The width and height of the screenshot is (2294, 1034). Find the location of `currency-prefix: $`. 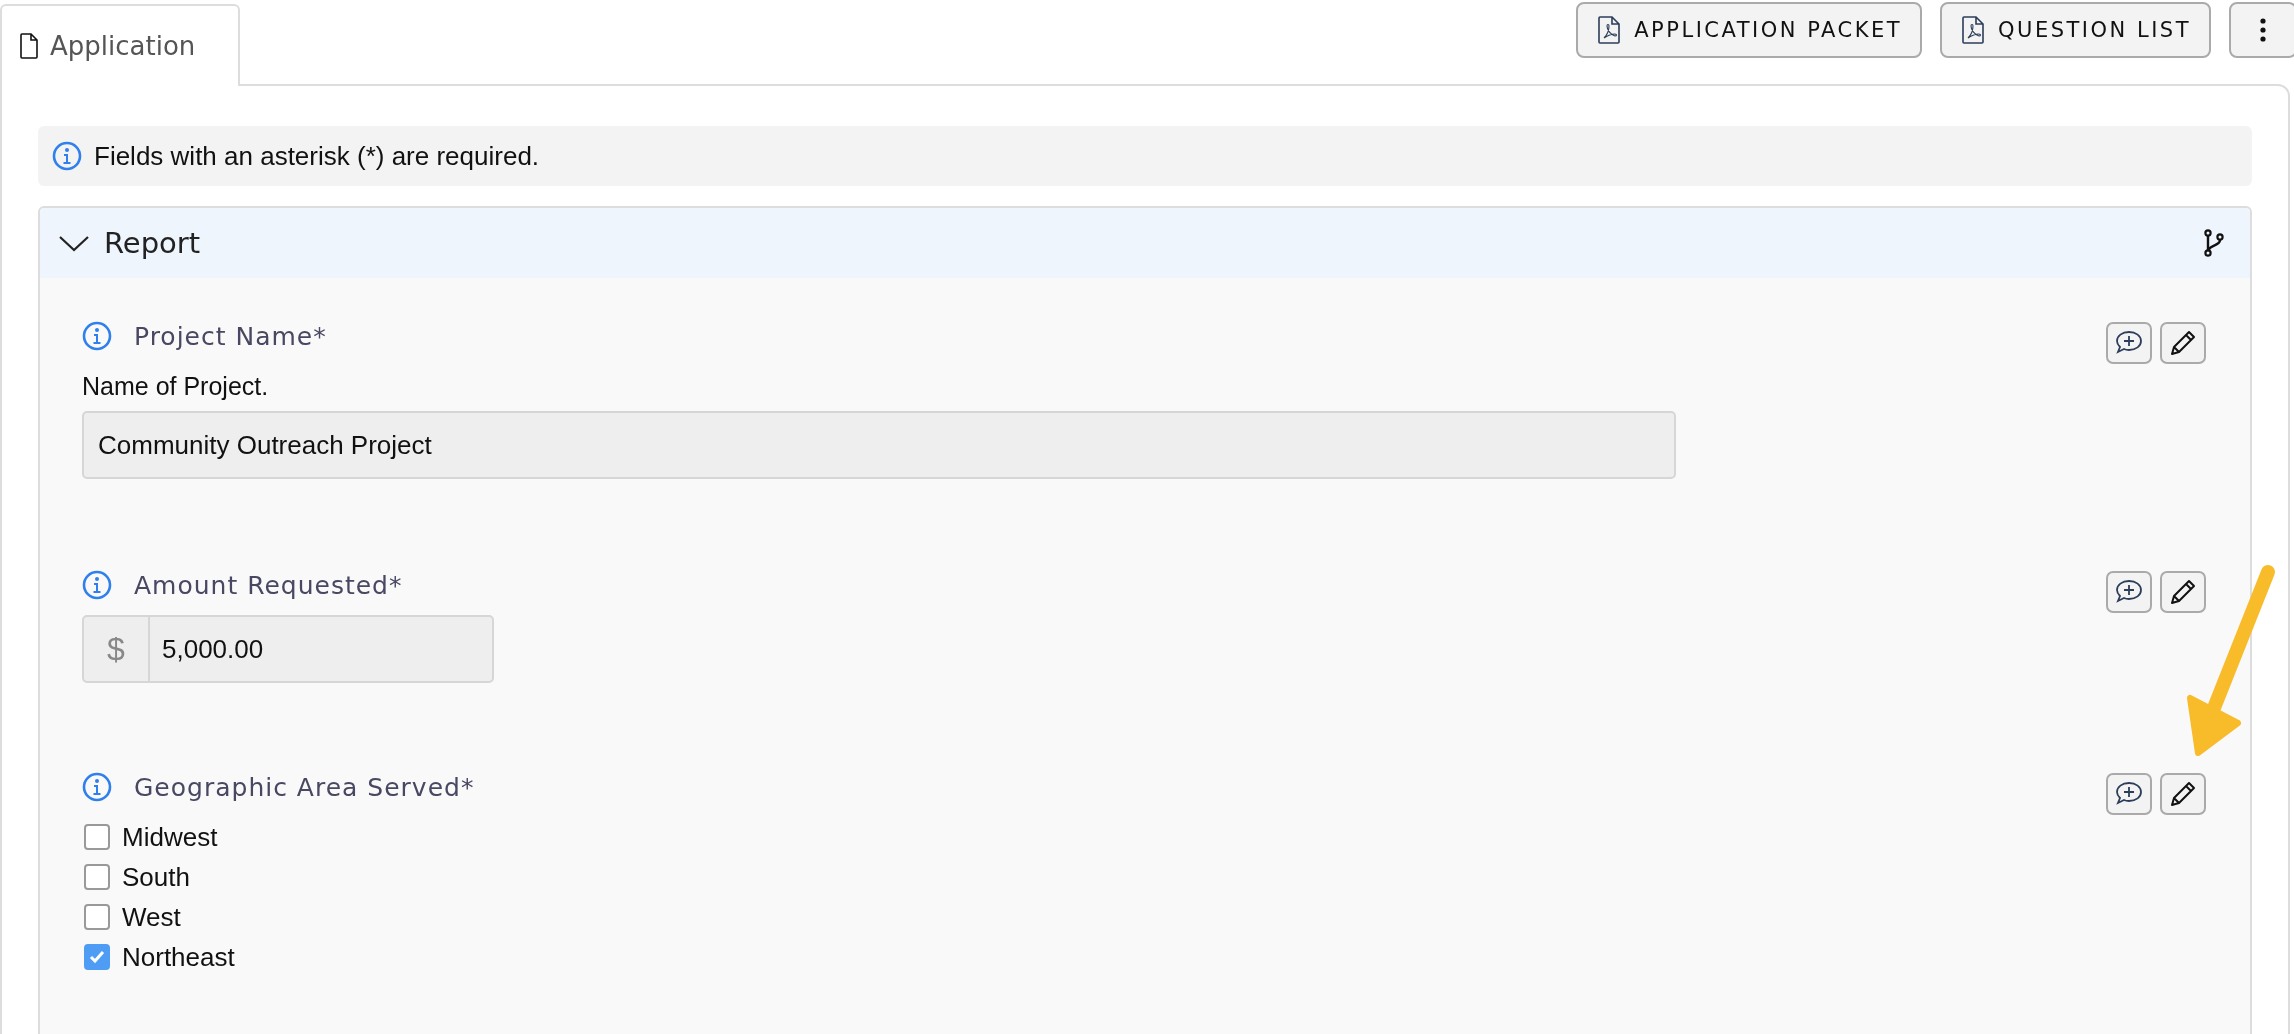

currency-prefix: $ is located at coordinates (117, 649).